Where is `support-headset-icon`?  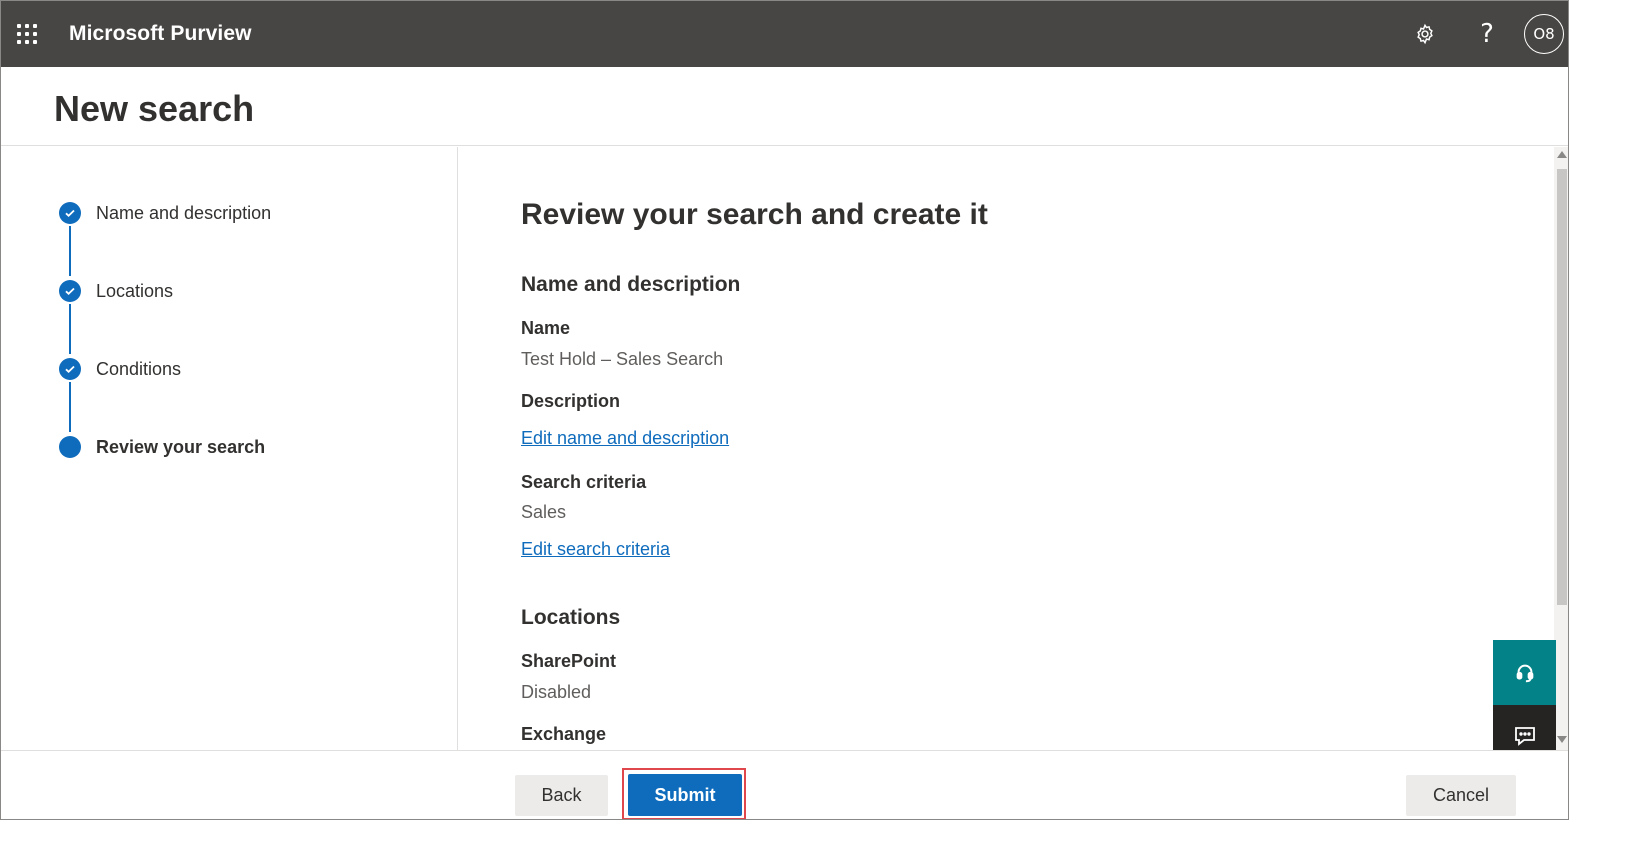 support-headset-icon is located at coordinates (1524, 673).